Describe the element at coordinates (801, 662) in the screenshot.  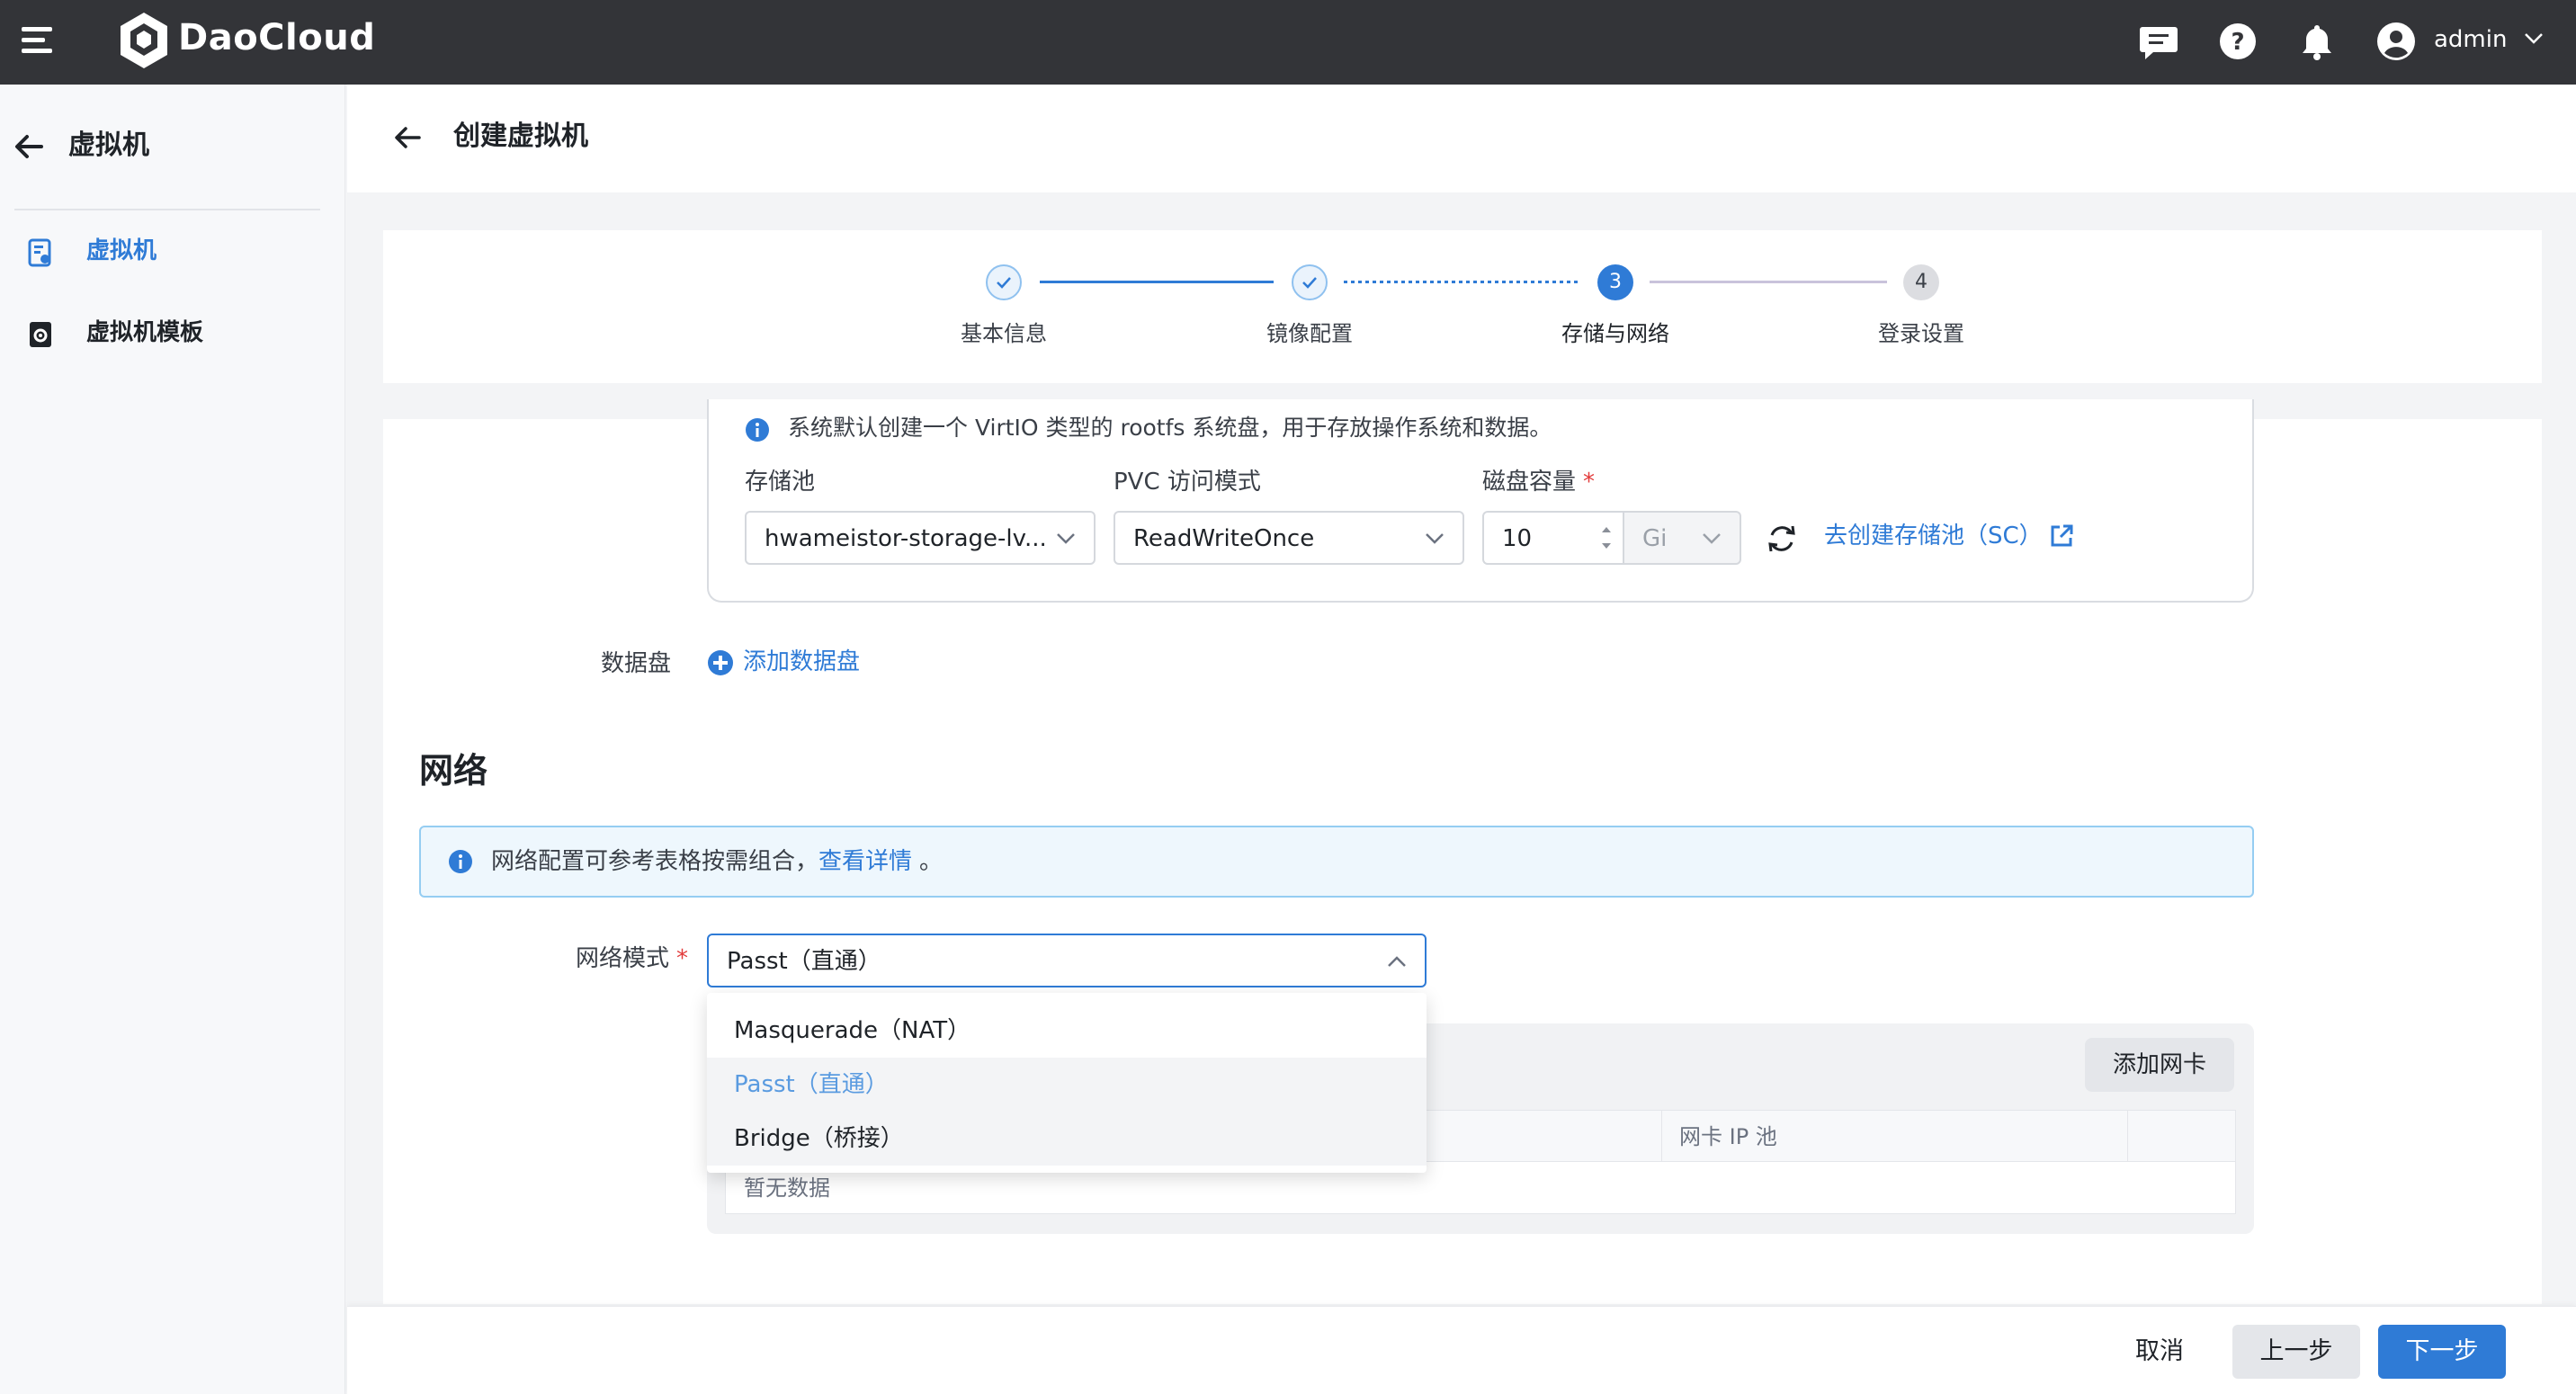
I see `add-data-disk-button: 添加数据盘` at that location.